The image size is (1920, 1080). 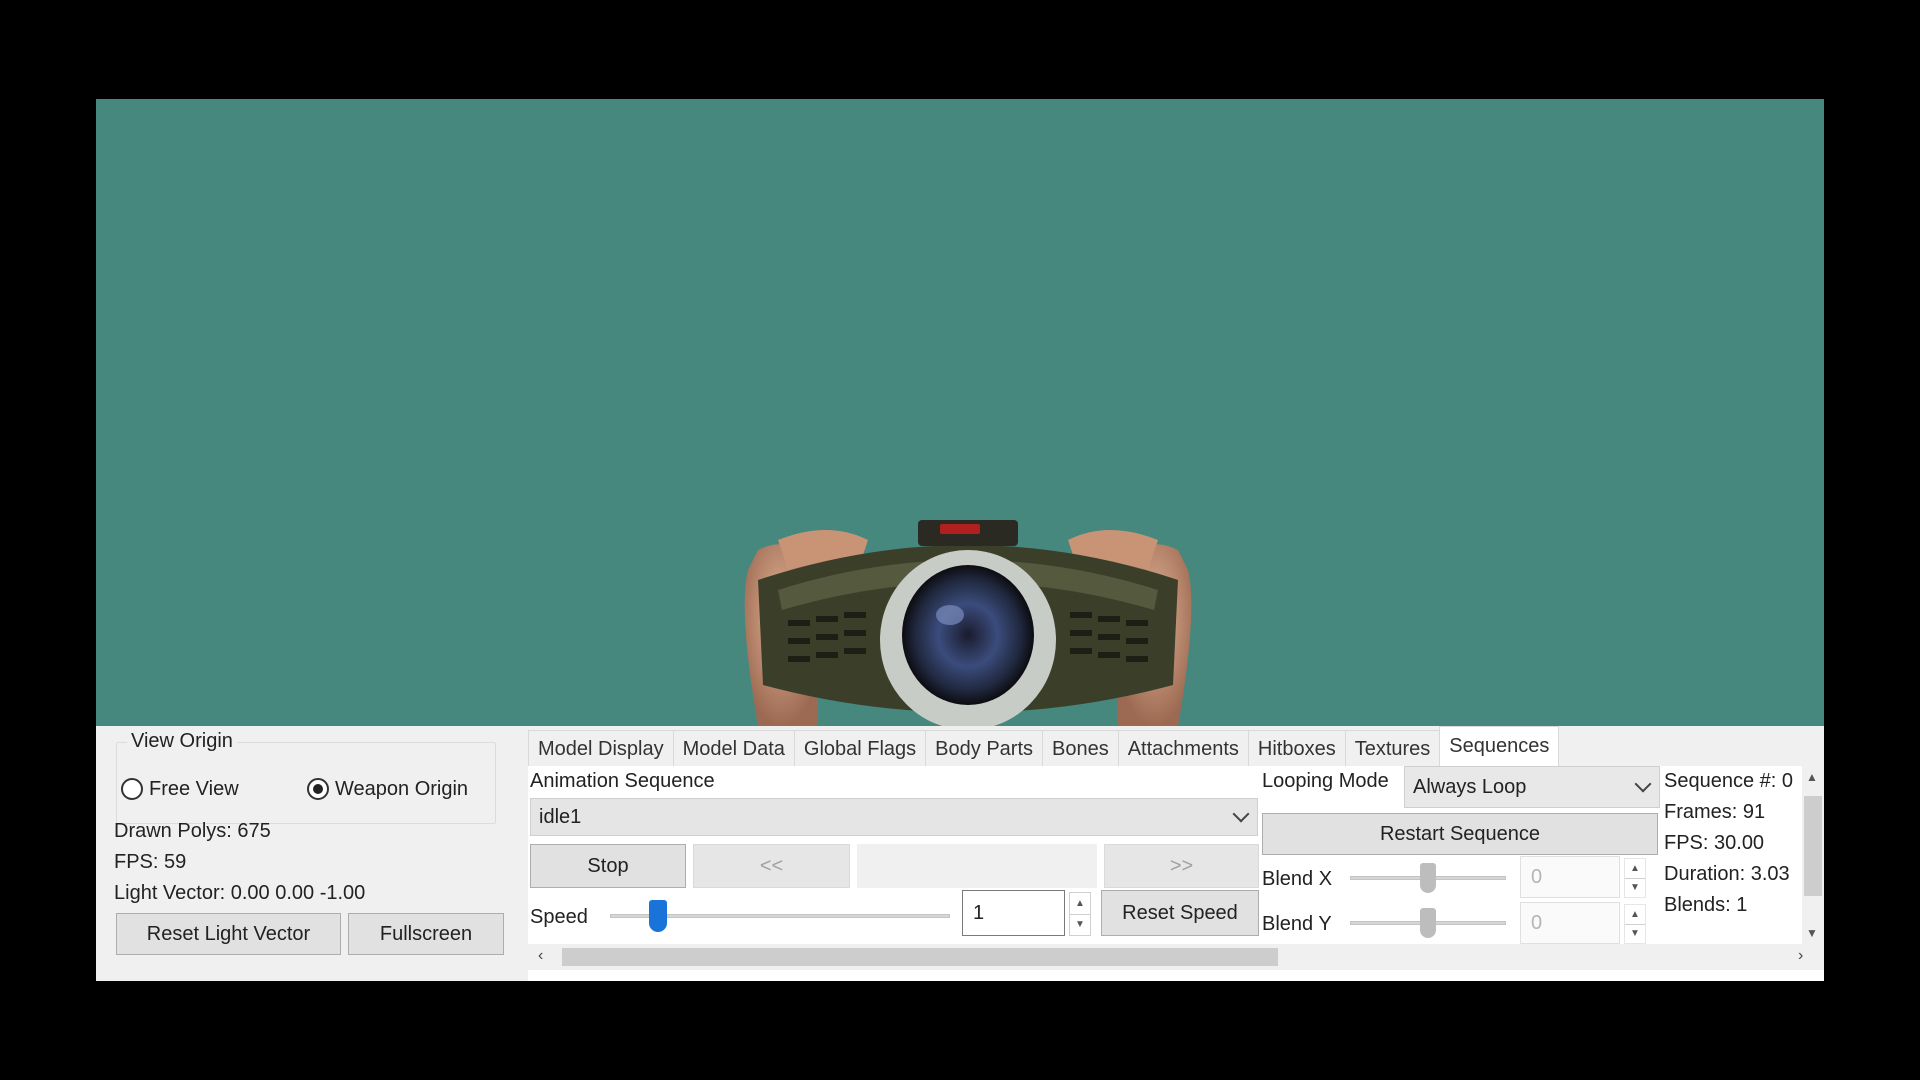 What do you see at coordinates (559, 917) in the screenshot?
I see `speed-label: Speed` at bounding box center [559, 917].